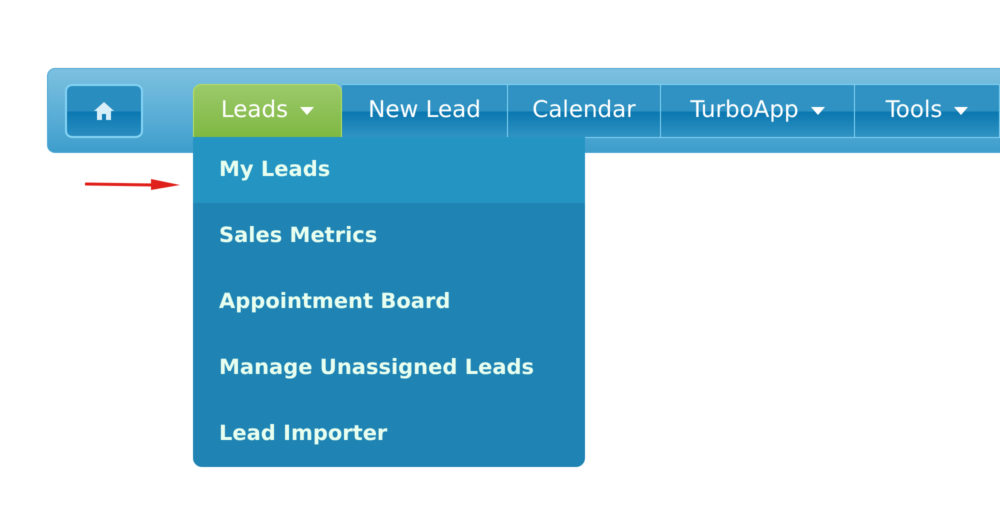 Image resolution: width=1000 pixels, height=532 pixels. I want to click on nav-tab: Tools, so click(927, 111).